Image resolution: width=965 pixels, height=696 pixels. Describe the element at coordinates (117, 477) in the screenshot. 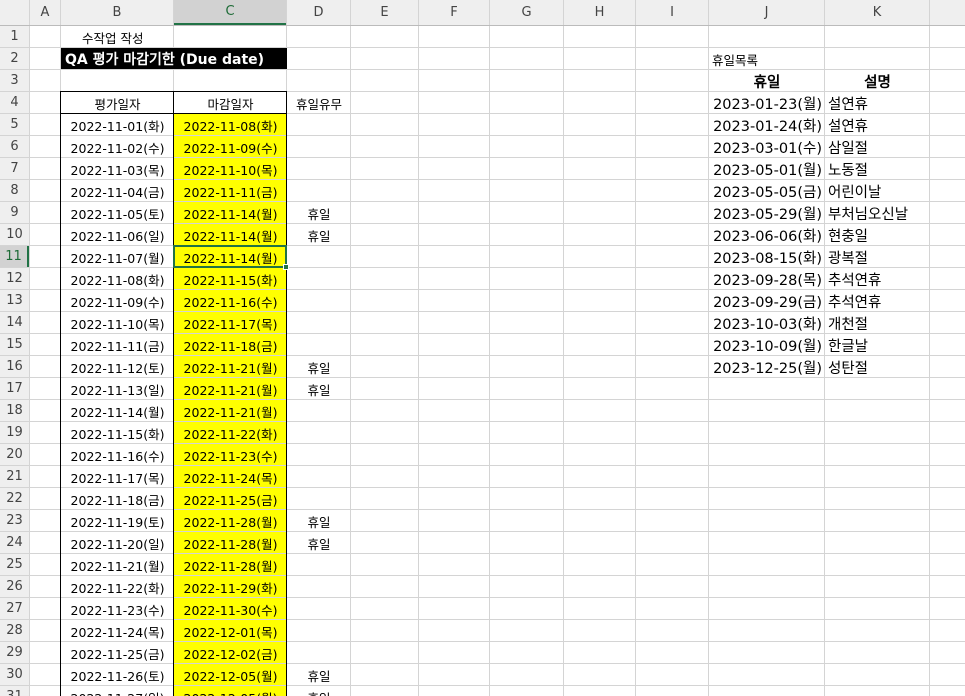

I see `eval-date-cell: 2022-11-17(목)` at that location.